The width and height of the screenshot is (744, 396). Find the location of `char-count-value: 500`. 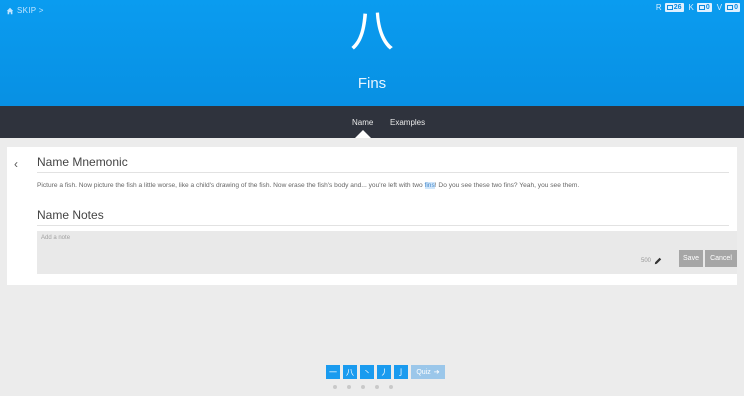

char-count-value: 500 is located at coordinates (645, 261).